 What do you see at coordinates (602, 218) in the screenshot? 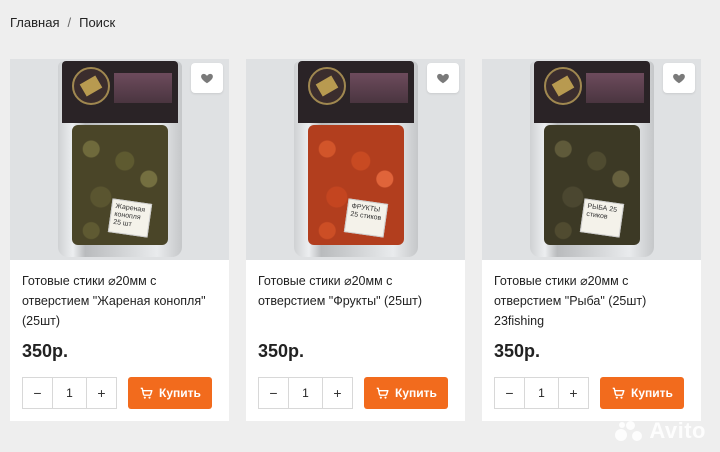
I see `product-sticker: РЫБА 25 стиков` at bounding box center [602, 218].